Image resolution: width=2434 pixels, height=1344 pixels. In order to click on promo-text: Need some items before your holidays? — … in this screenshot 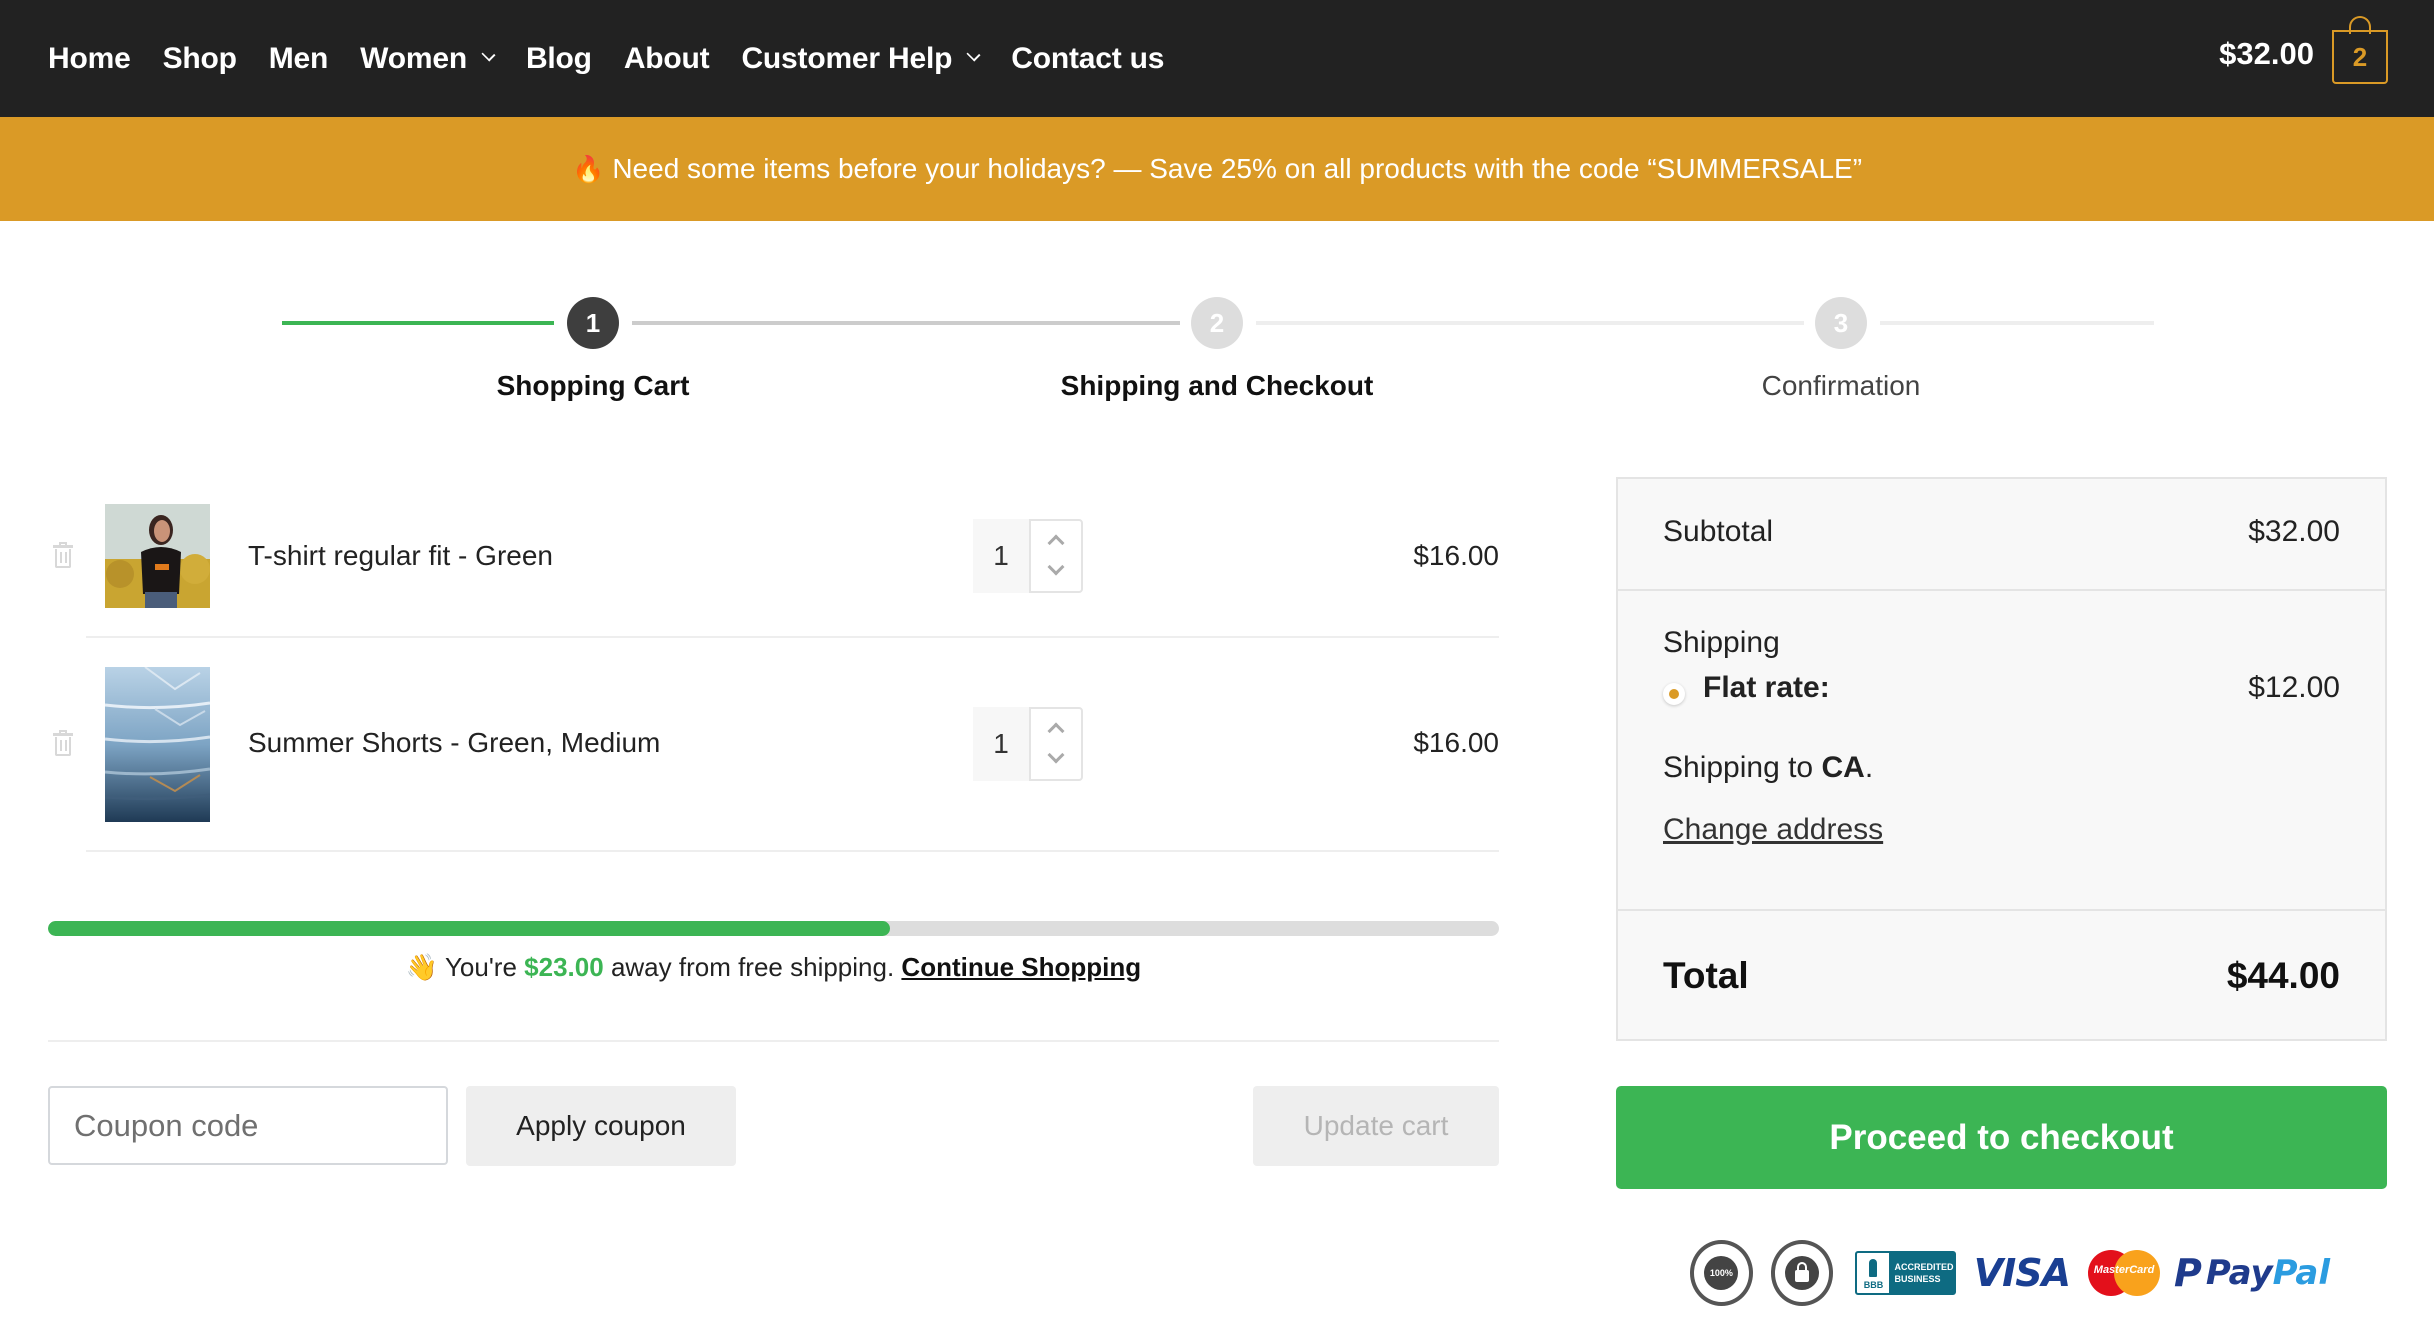, I will do `click(1237, 168)`.